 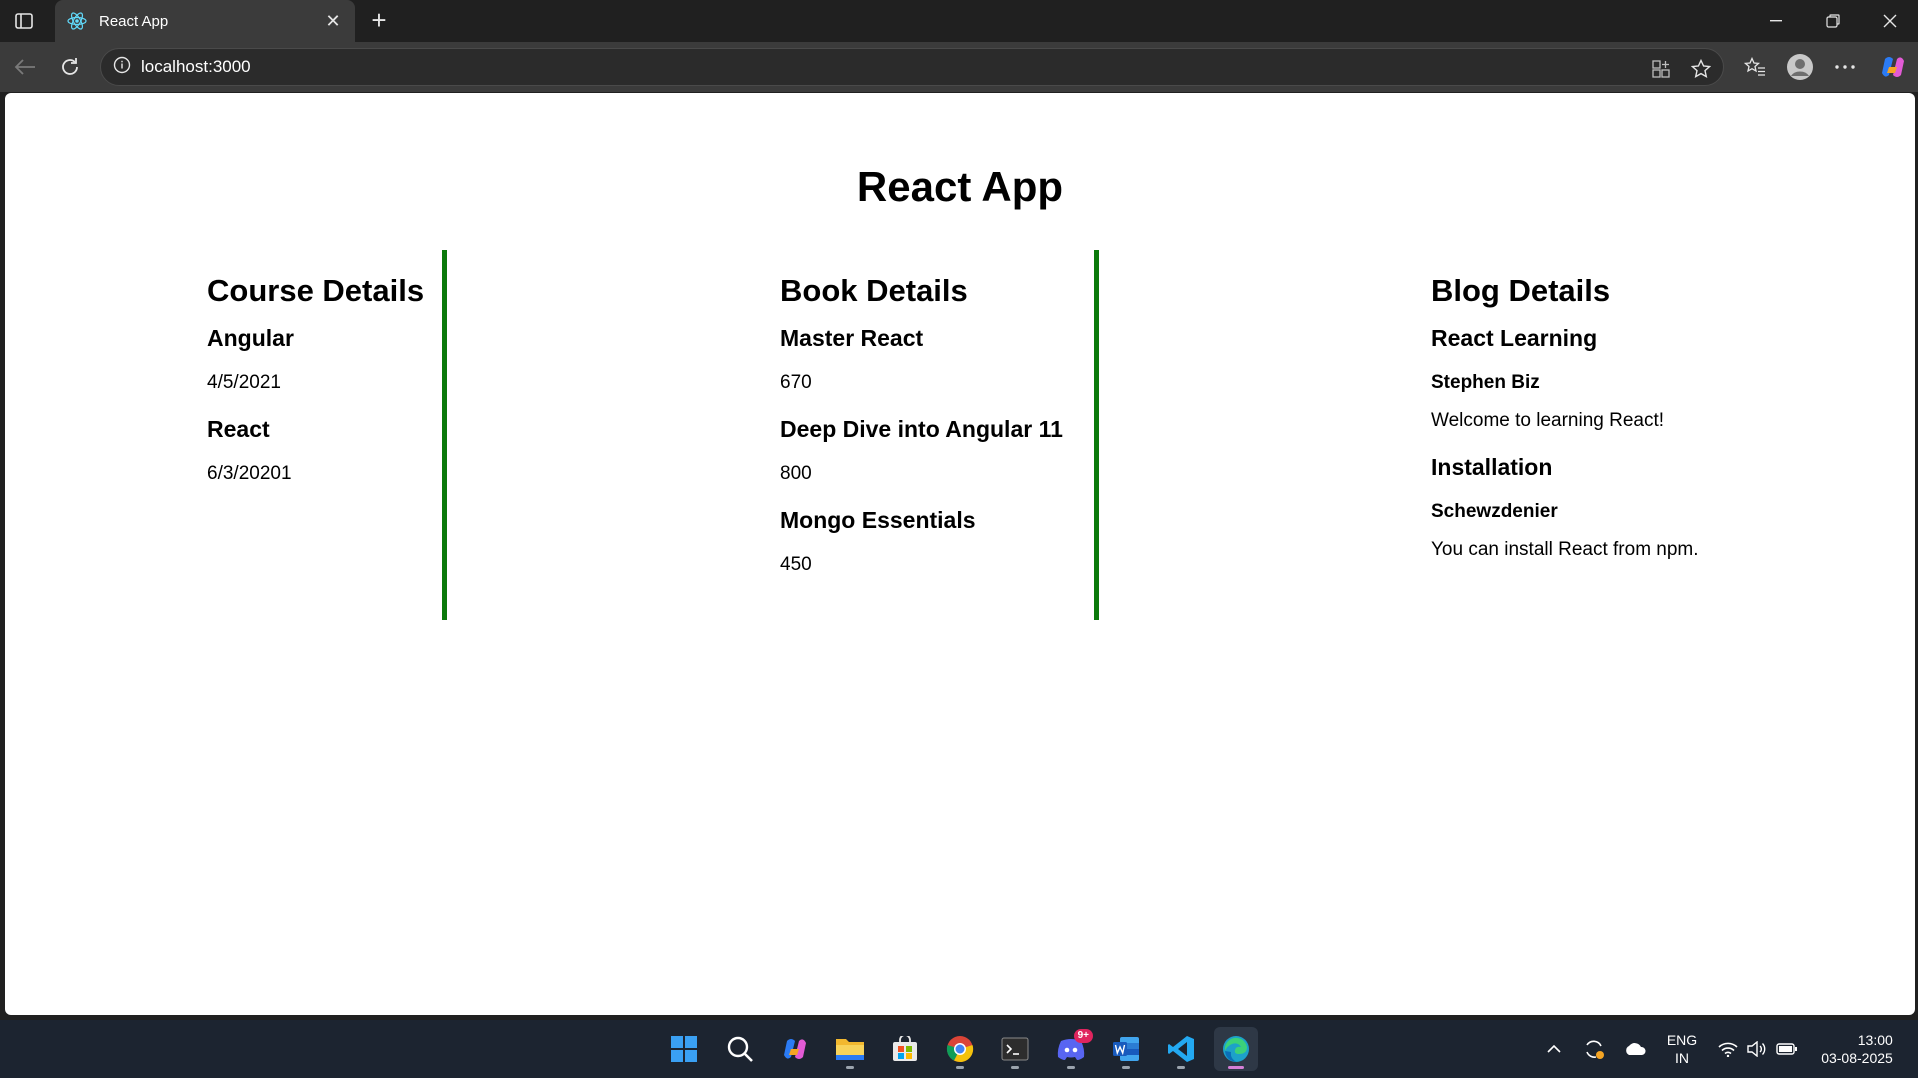 I want to click on course-name: React, so click(x=238, y=429).